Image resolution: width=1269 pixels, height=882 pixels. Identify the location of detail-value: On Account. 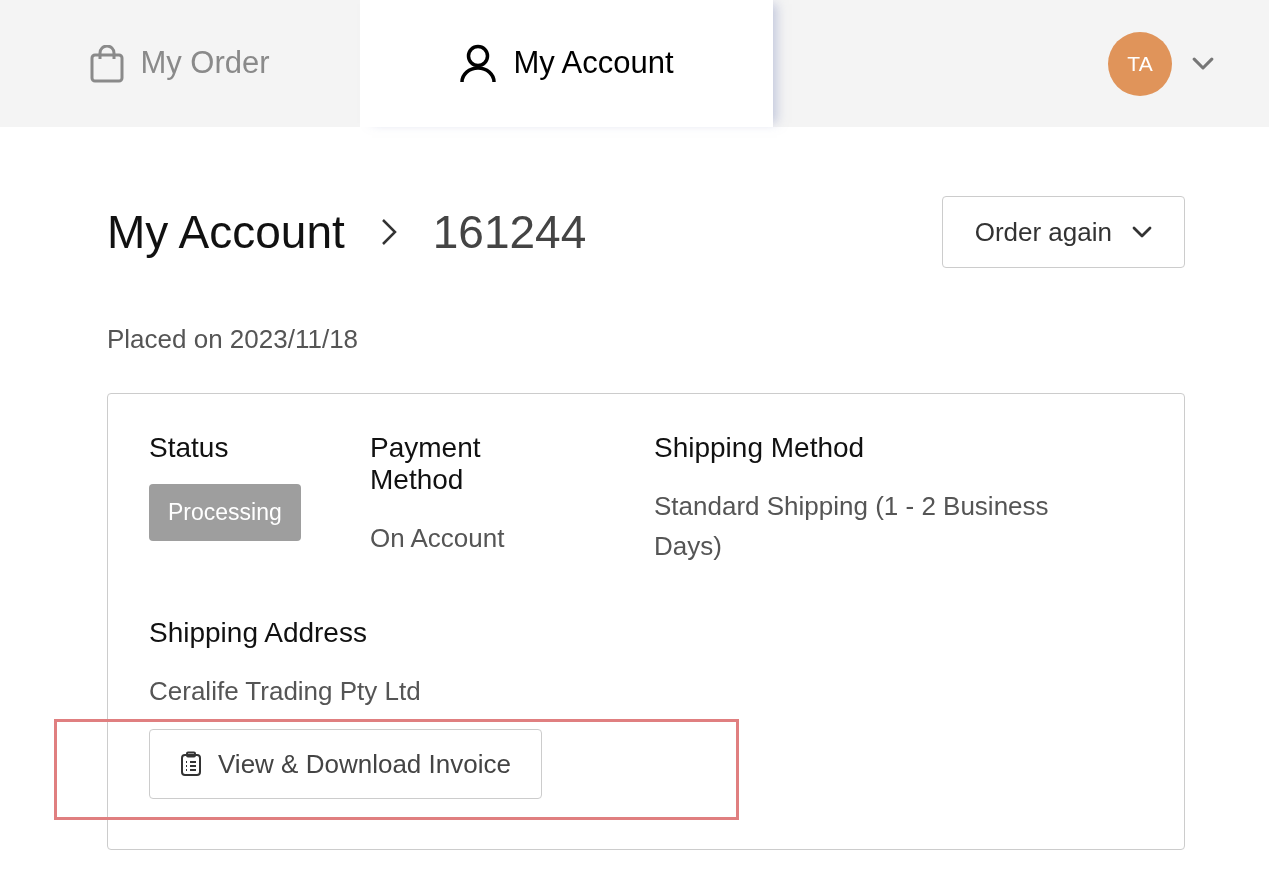
(438, 538).